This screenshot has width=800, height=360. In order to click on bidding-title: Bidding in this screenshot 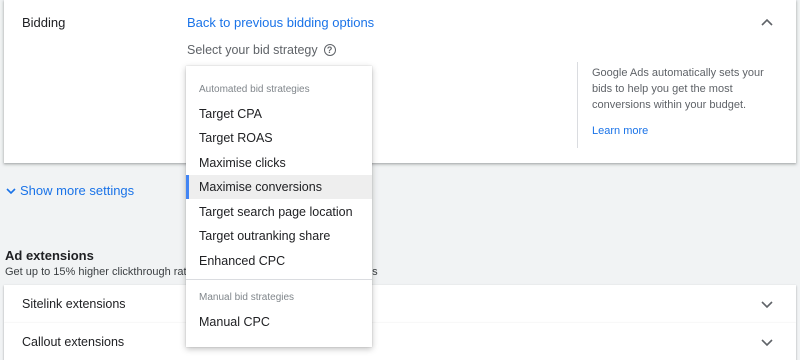, I will do `click(44, 22)`.